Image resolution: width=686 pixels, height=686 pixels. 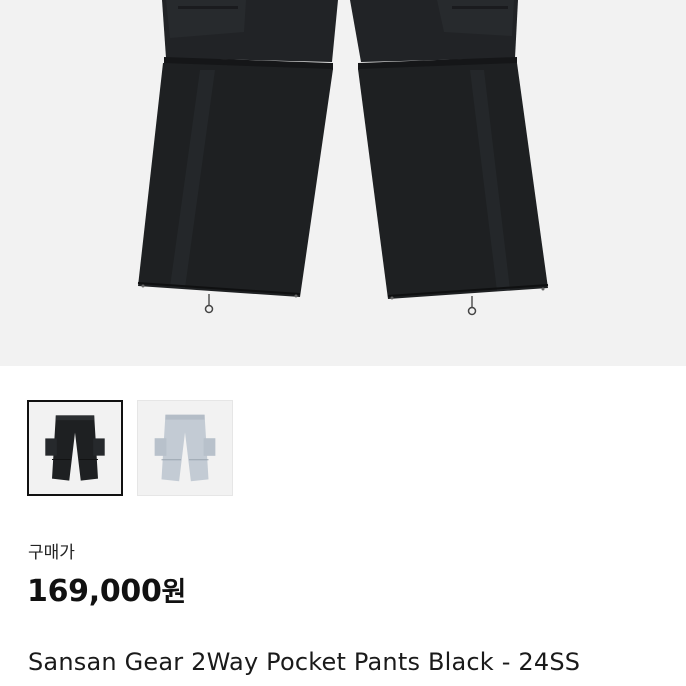 I want to click on price-currency: 원, so click(x=174, y=592).